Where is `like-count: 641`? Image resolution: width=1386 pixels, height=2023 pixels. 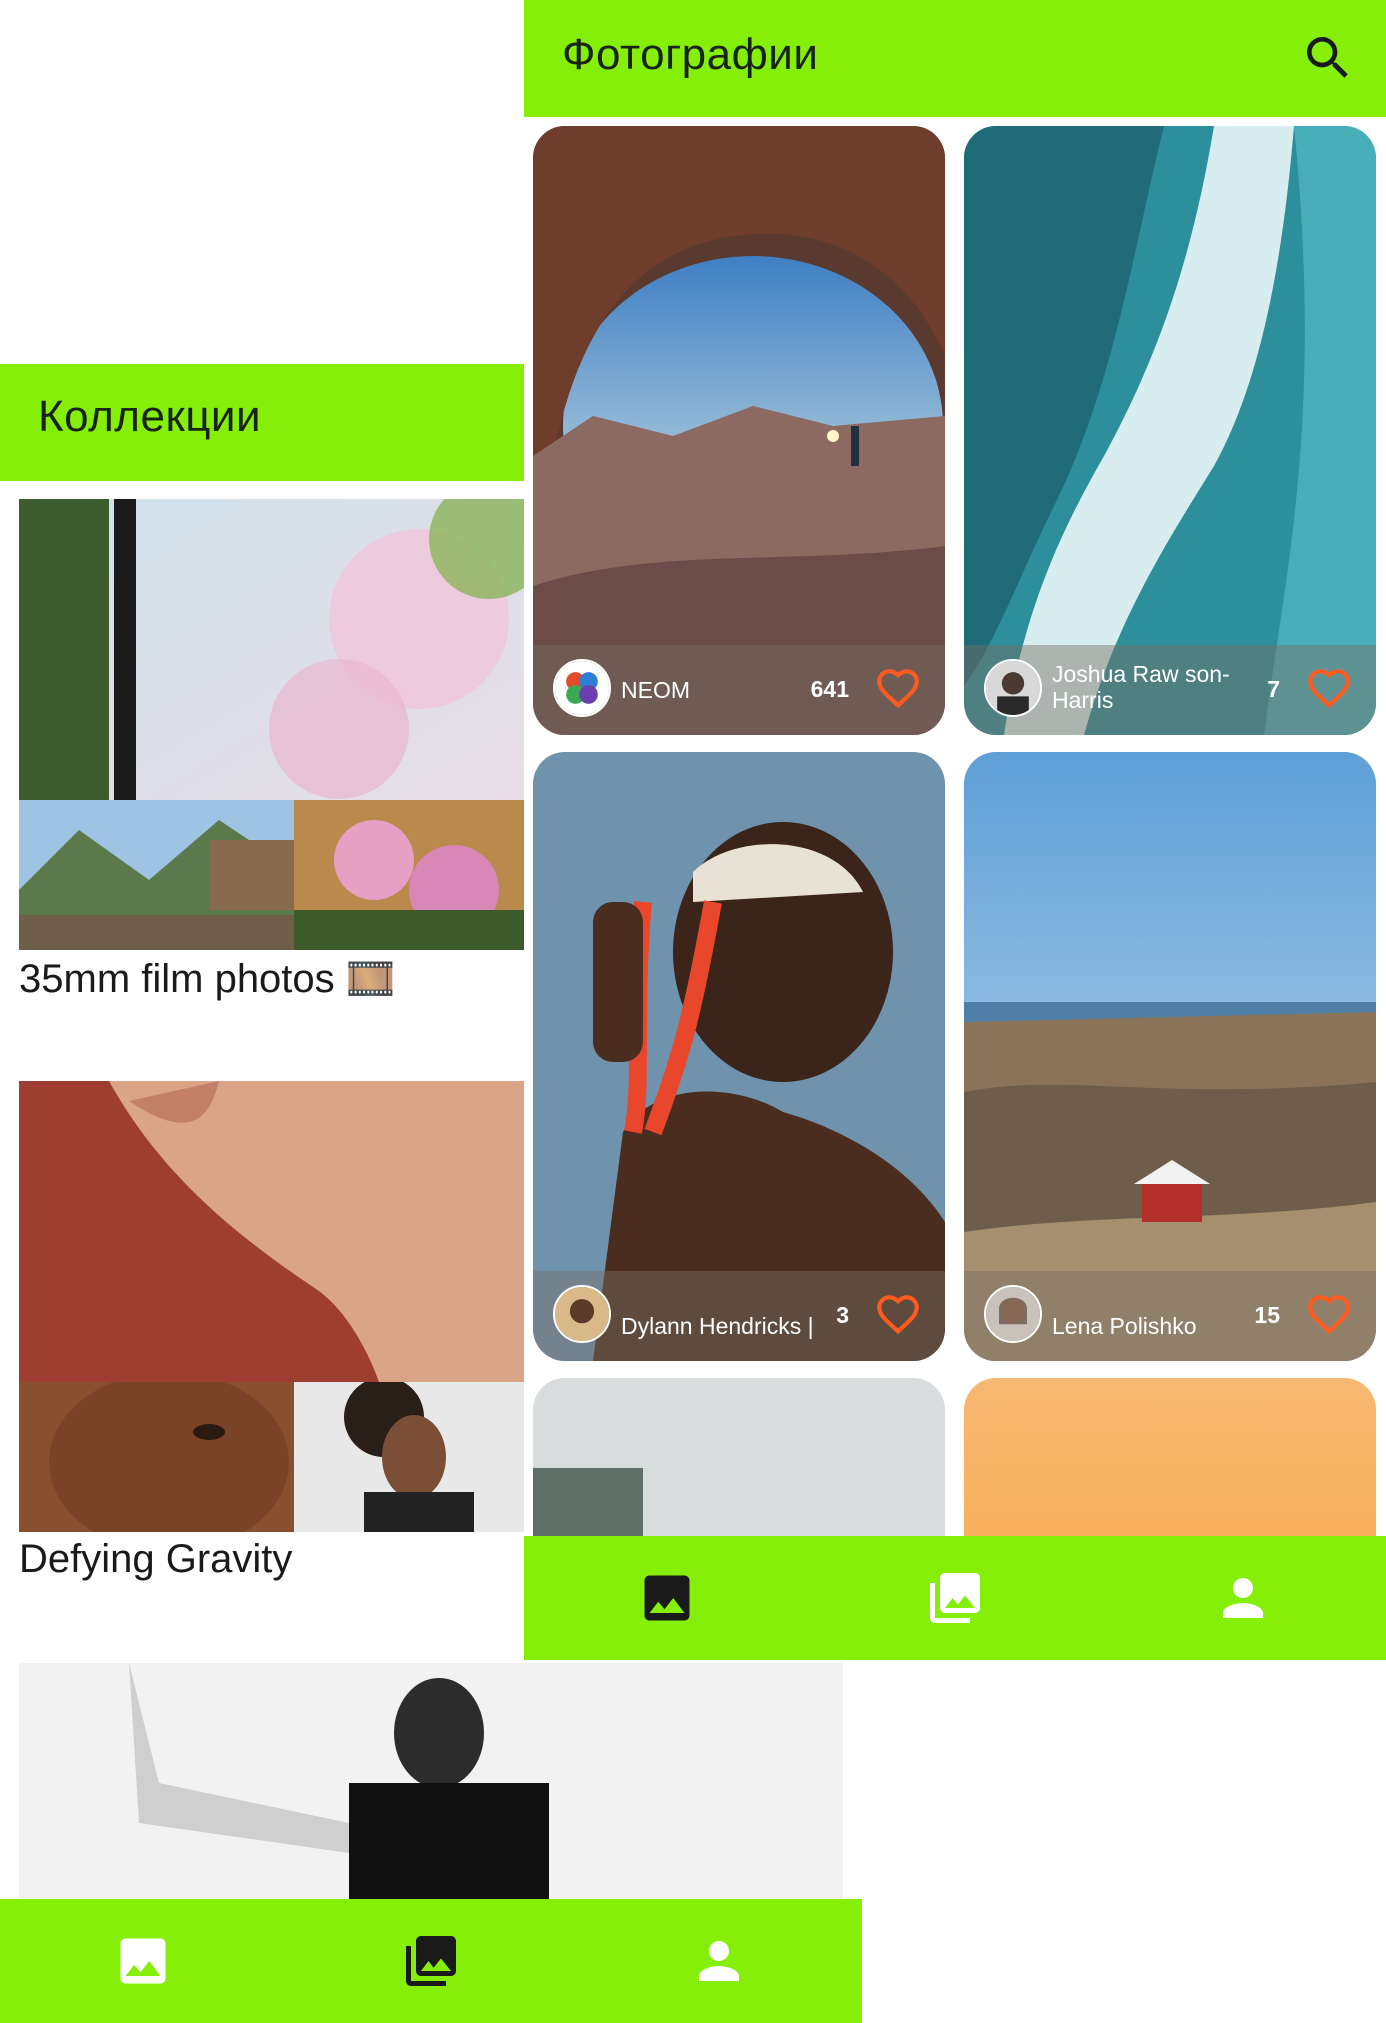
like-count: 641 is located at coordinates (829, 689).